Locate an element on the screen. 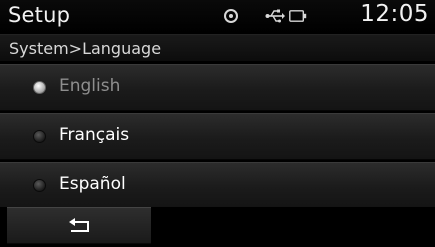 The width and height of the screenshot is (435, 247). disc-icon is located at coordinates (231, 16).